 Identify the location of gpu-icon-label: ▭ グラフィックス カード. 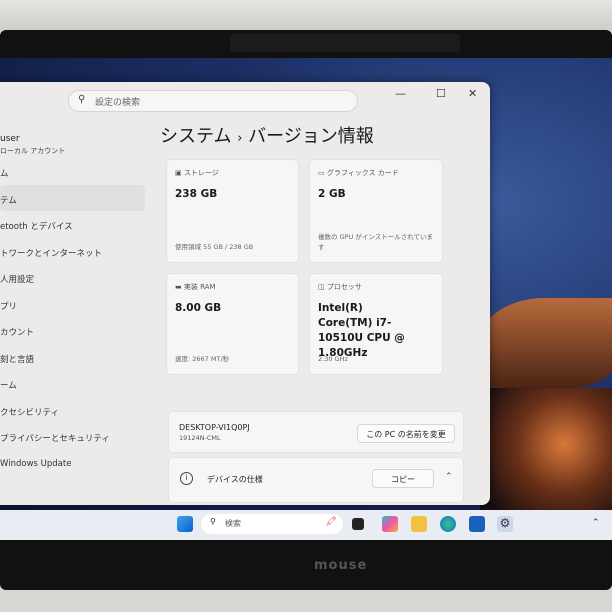
(358, 173).